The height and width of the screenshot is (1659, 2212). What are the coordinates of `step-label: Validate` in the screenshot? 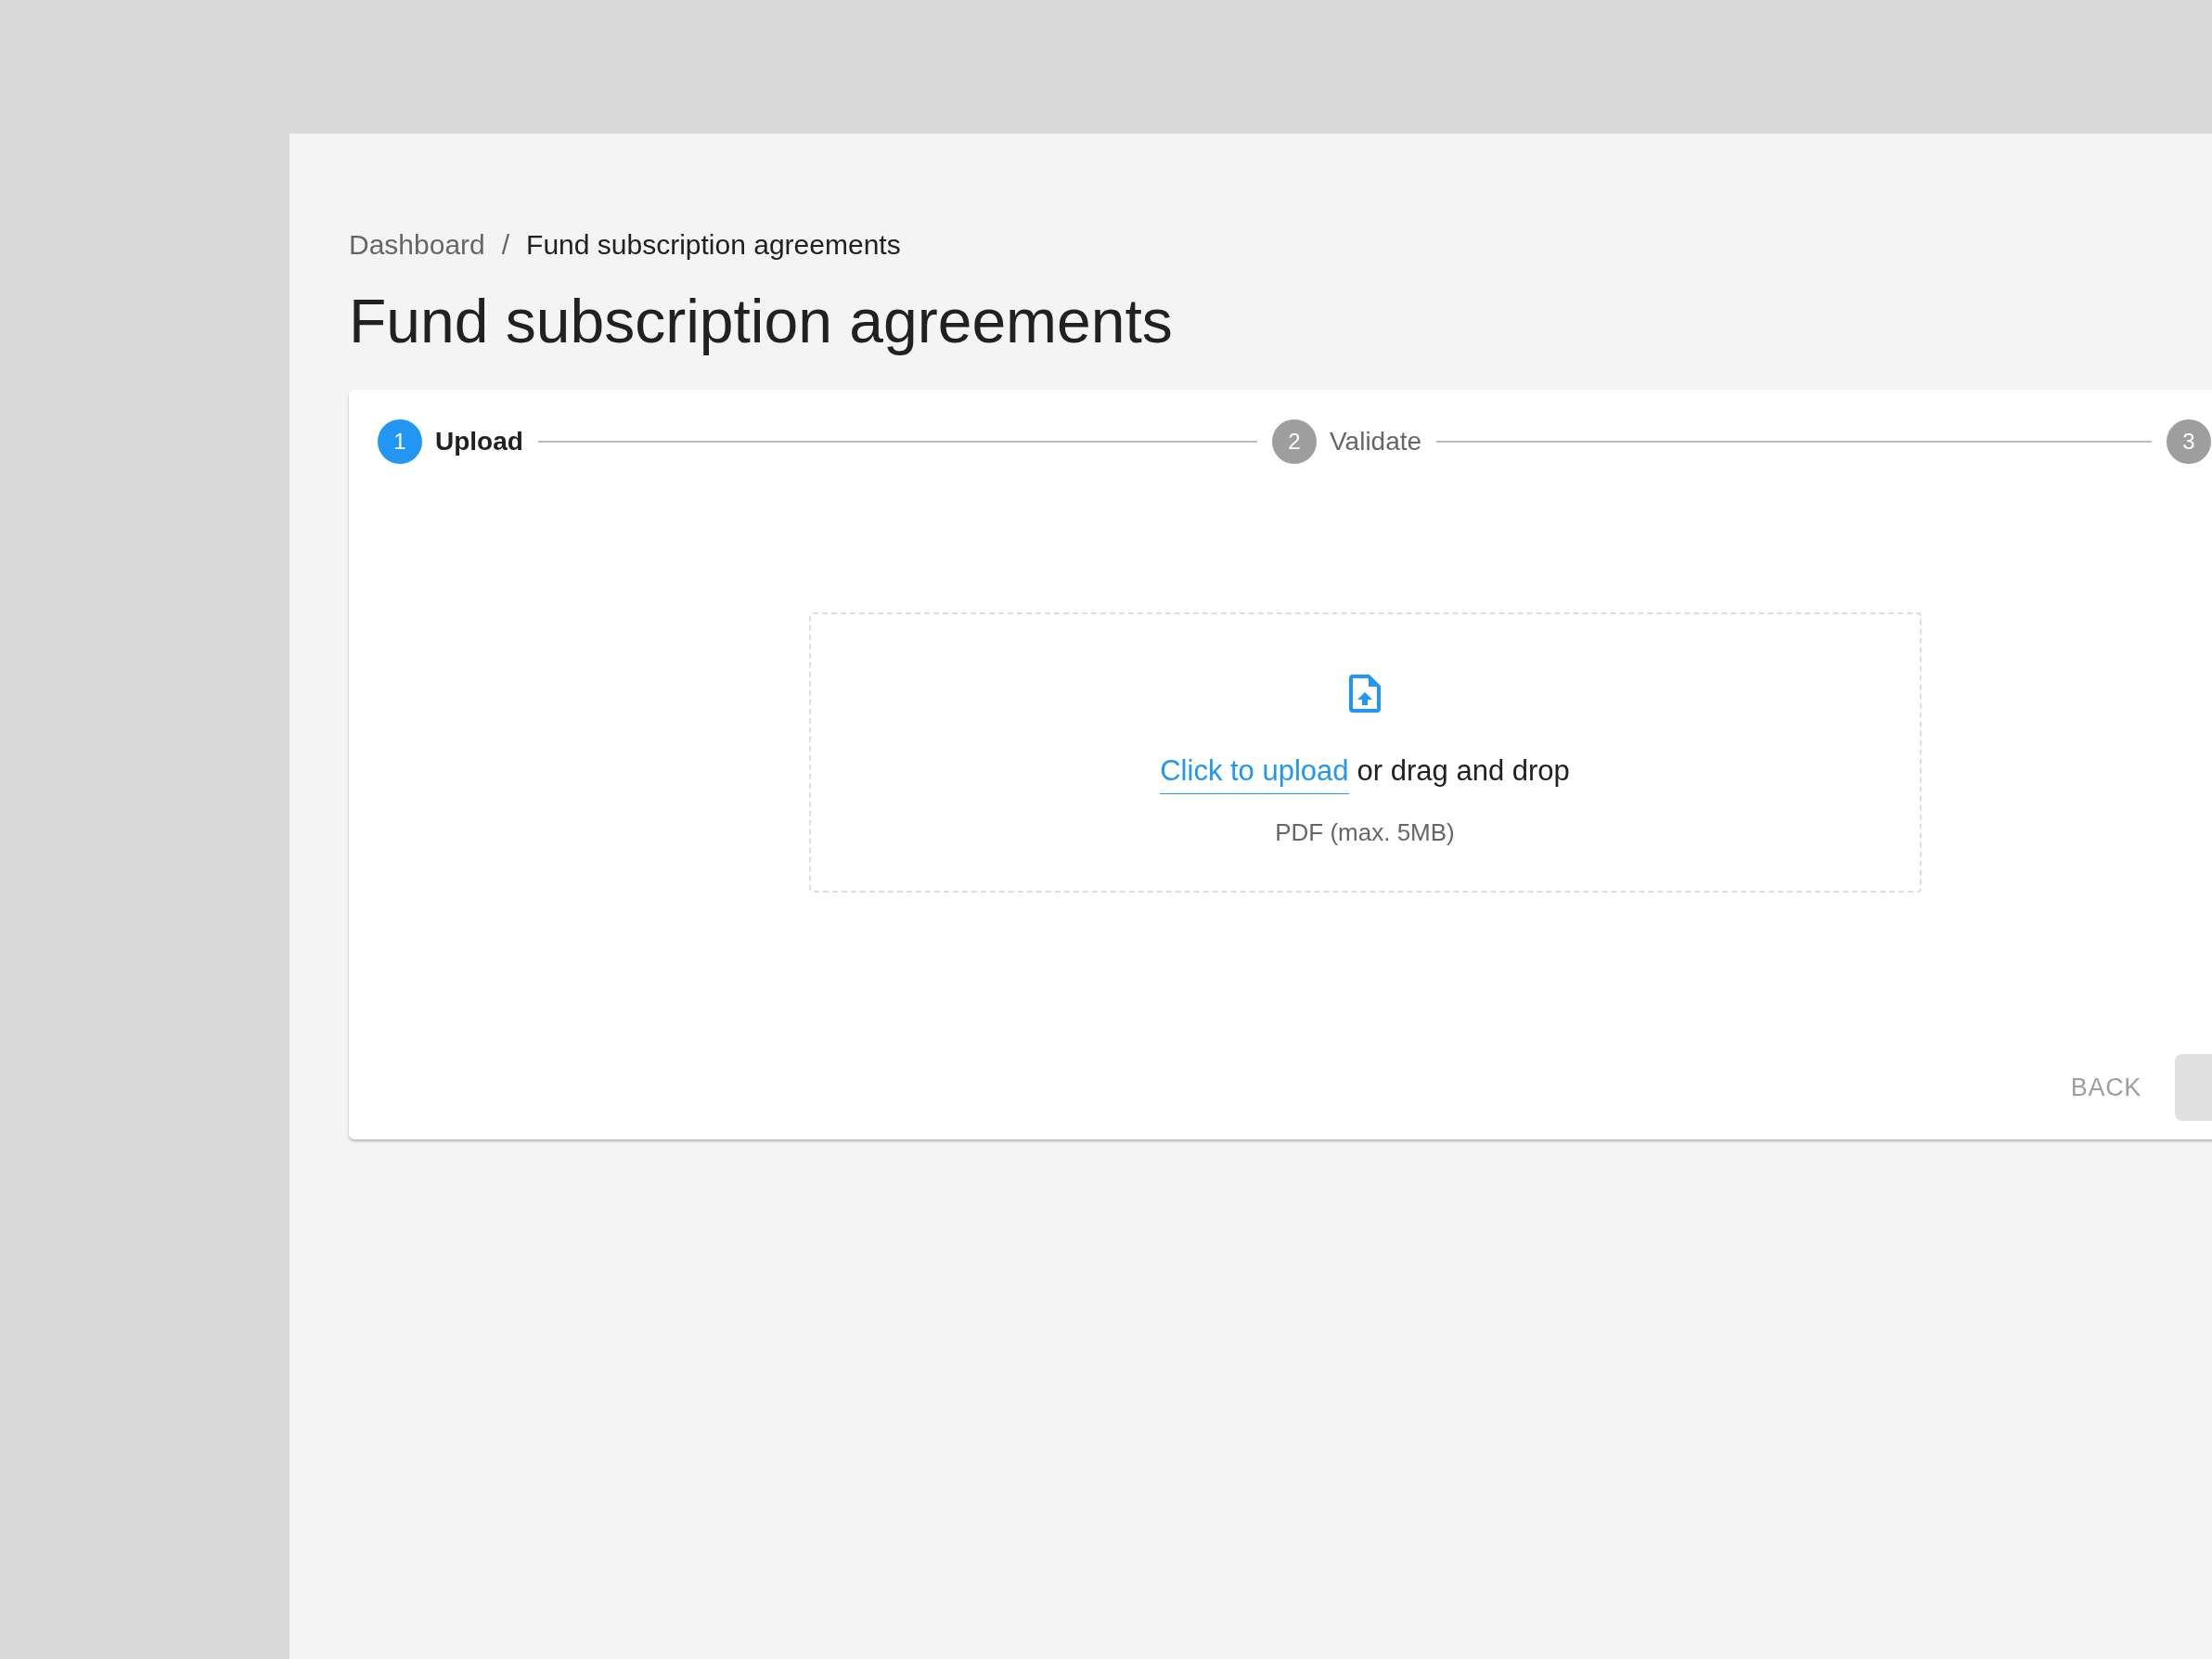 It's located at (1376, 442).